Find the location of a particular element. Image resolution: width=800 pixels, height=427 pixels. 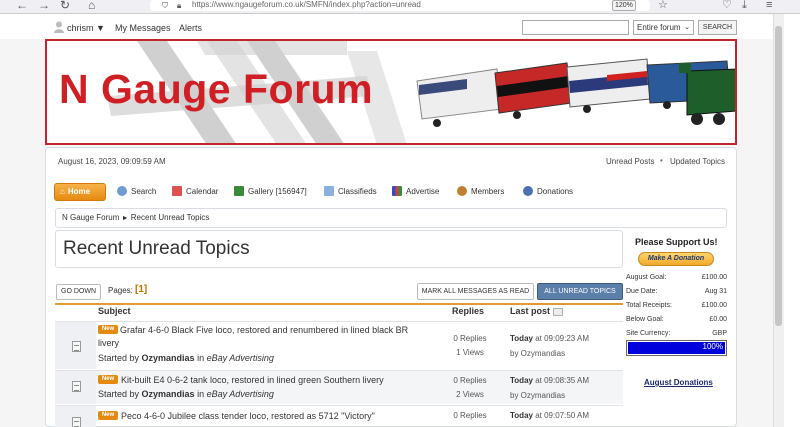

donation-row: Due Date: Aug 31 is located at coordinates (676, 291).